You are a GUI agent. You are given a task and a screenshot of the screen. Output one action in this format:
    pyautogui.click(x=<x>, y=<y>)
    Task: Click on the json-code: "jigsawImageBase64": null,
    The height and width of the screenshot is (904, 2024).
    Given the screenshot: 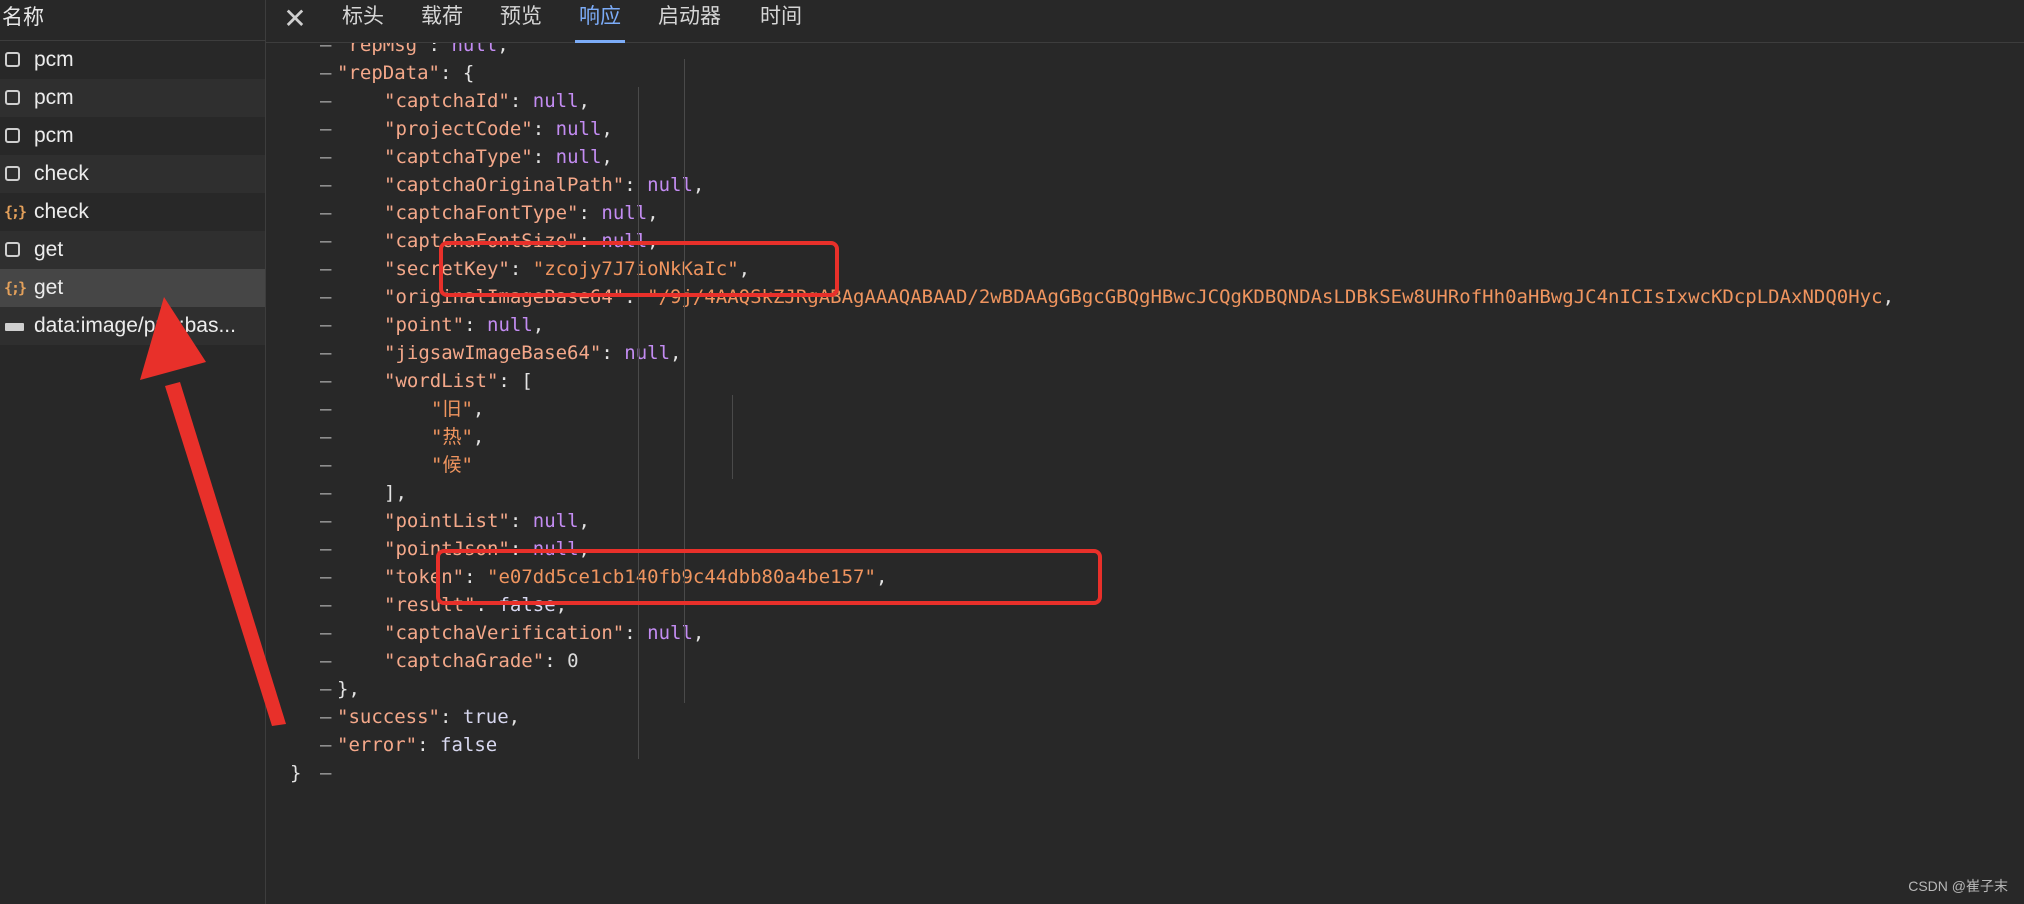 What is the action you would take?
    pyautogui.click(x=532, y=353)
    